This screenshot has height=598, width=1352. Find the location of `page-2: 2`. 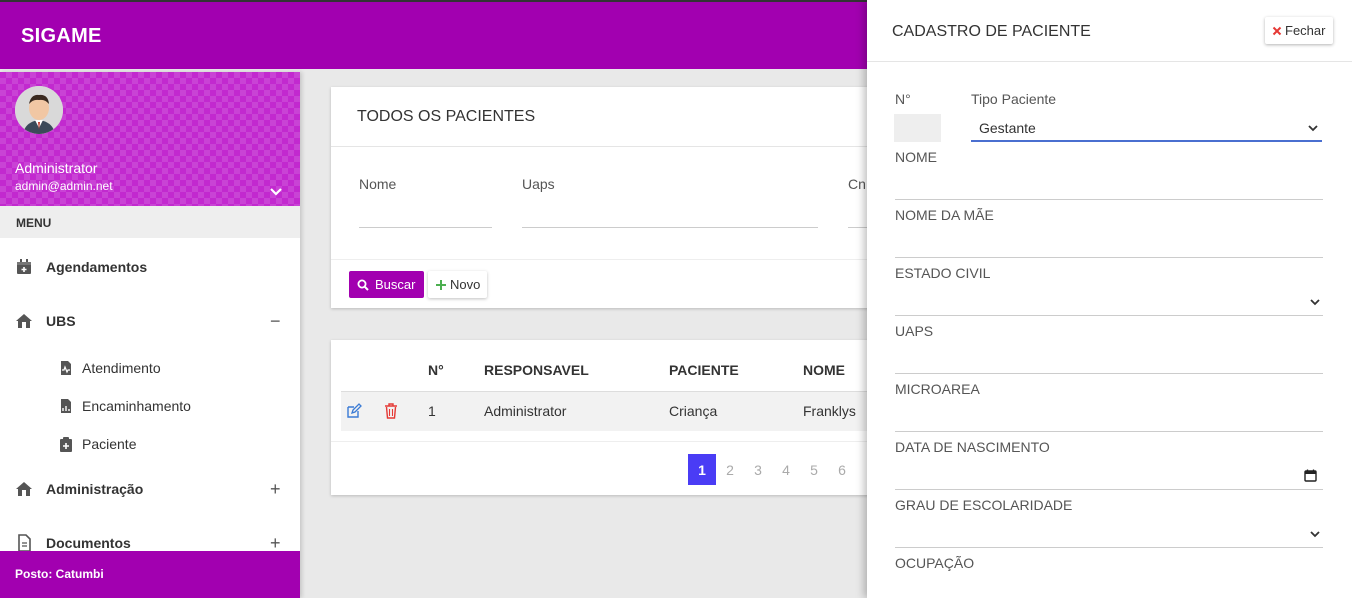

page-2: 2 is located at coordinates (730, 469).